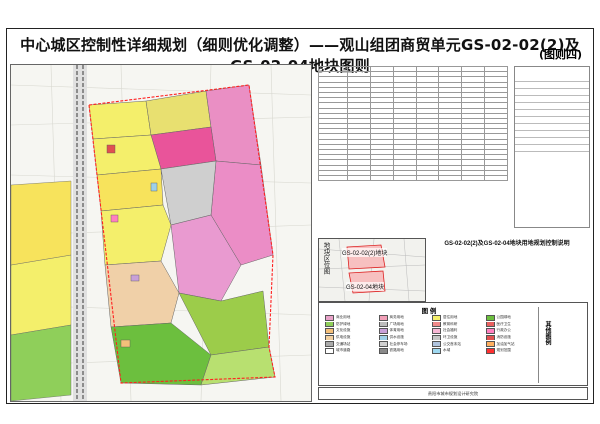 This screenshot has height=424, width=600. I want to click on legend-item: 文化设施, so click(350, 331).